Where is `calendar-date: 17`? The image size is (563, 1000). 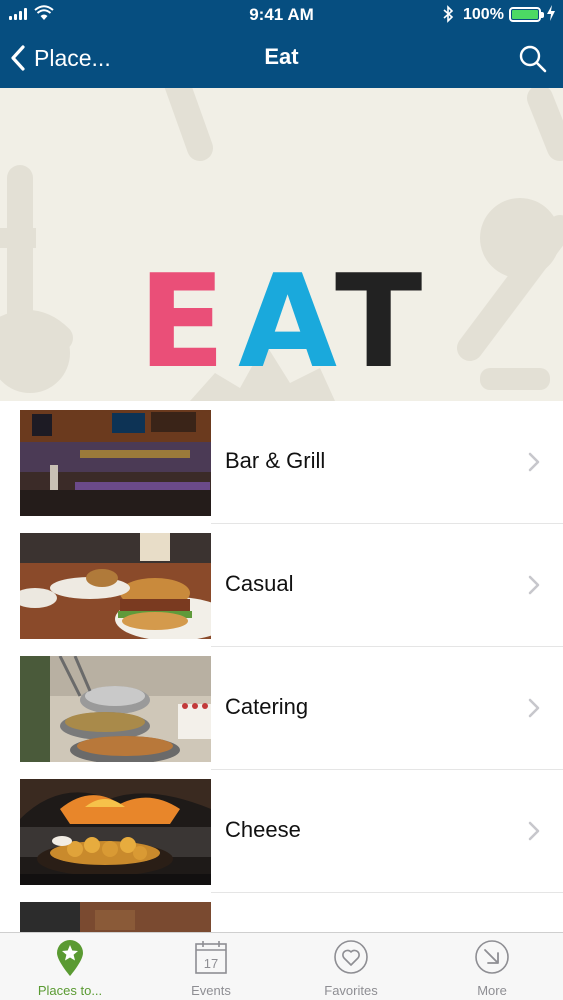
calendar-date: 17 is located at coordinates (211, 963).